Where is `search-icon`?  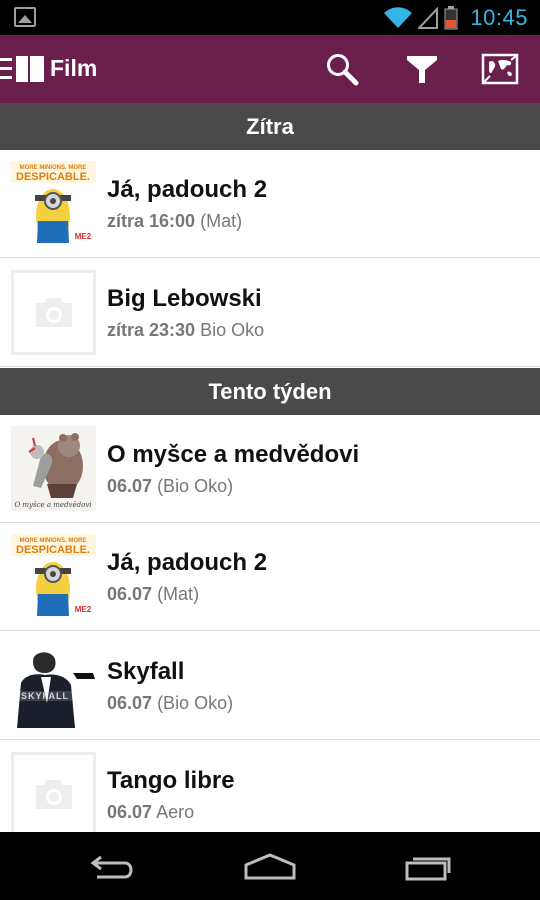
search-icon is located at coordinates (343, 70).